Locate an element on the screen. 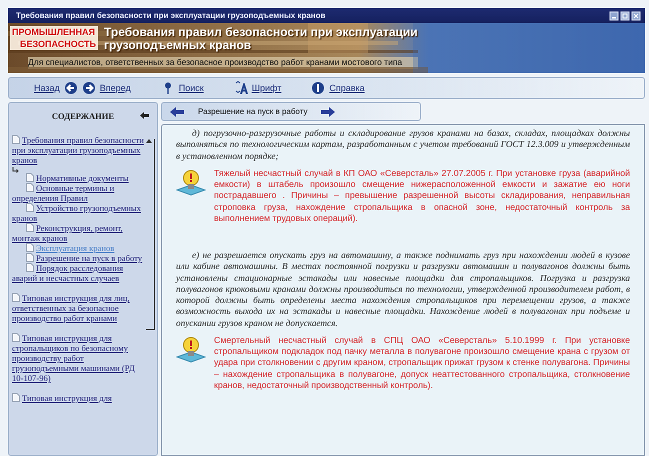  window-title: Требования правил безопасности при эксплуатации грузоподъемных кранов is located at coordinates (171, 15).